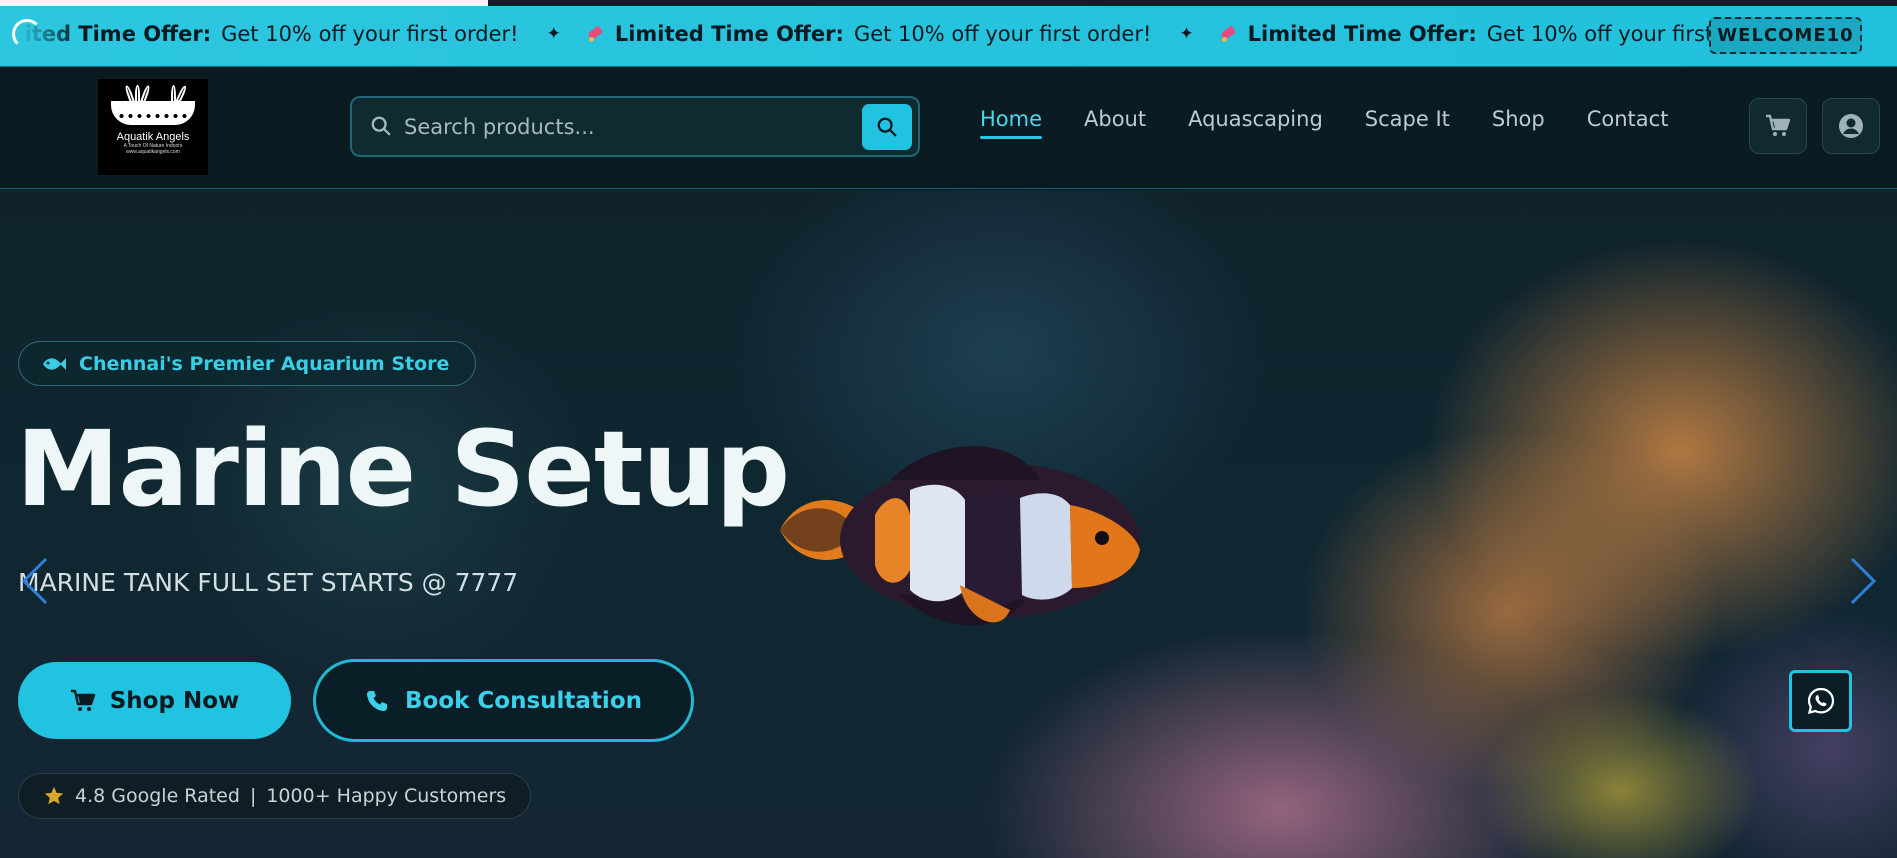  Describe the element at coordinates (1011, 123) in the screenshot. I see `nav-item-home: Home` at that location.